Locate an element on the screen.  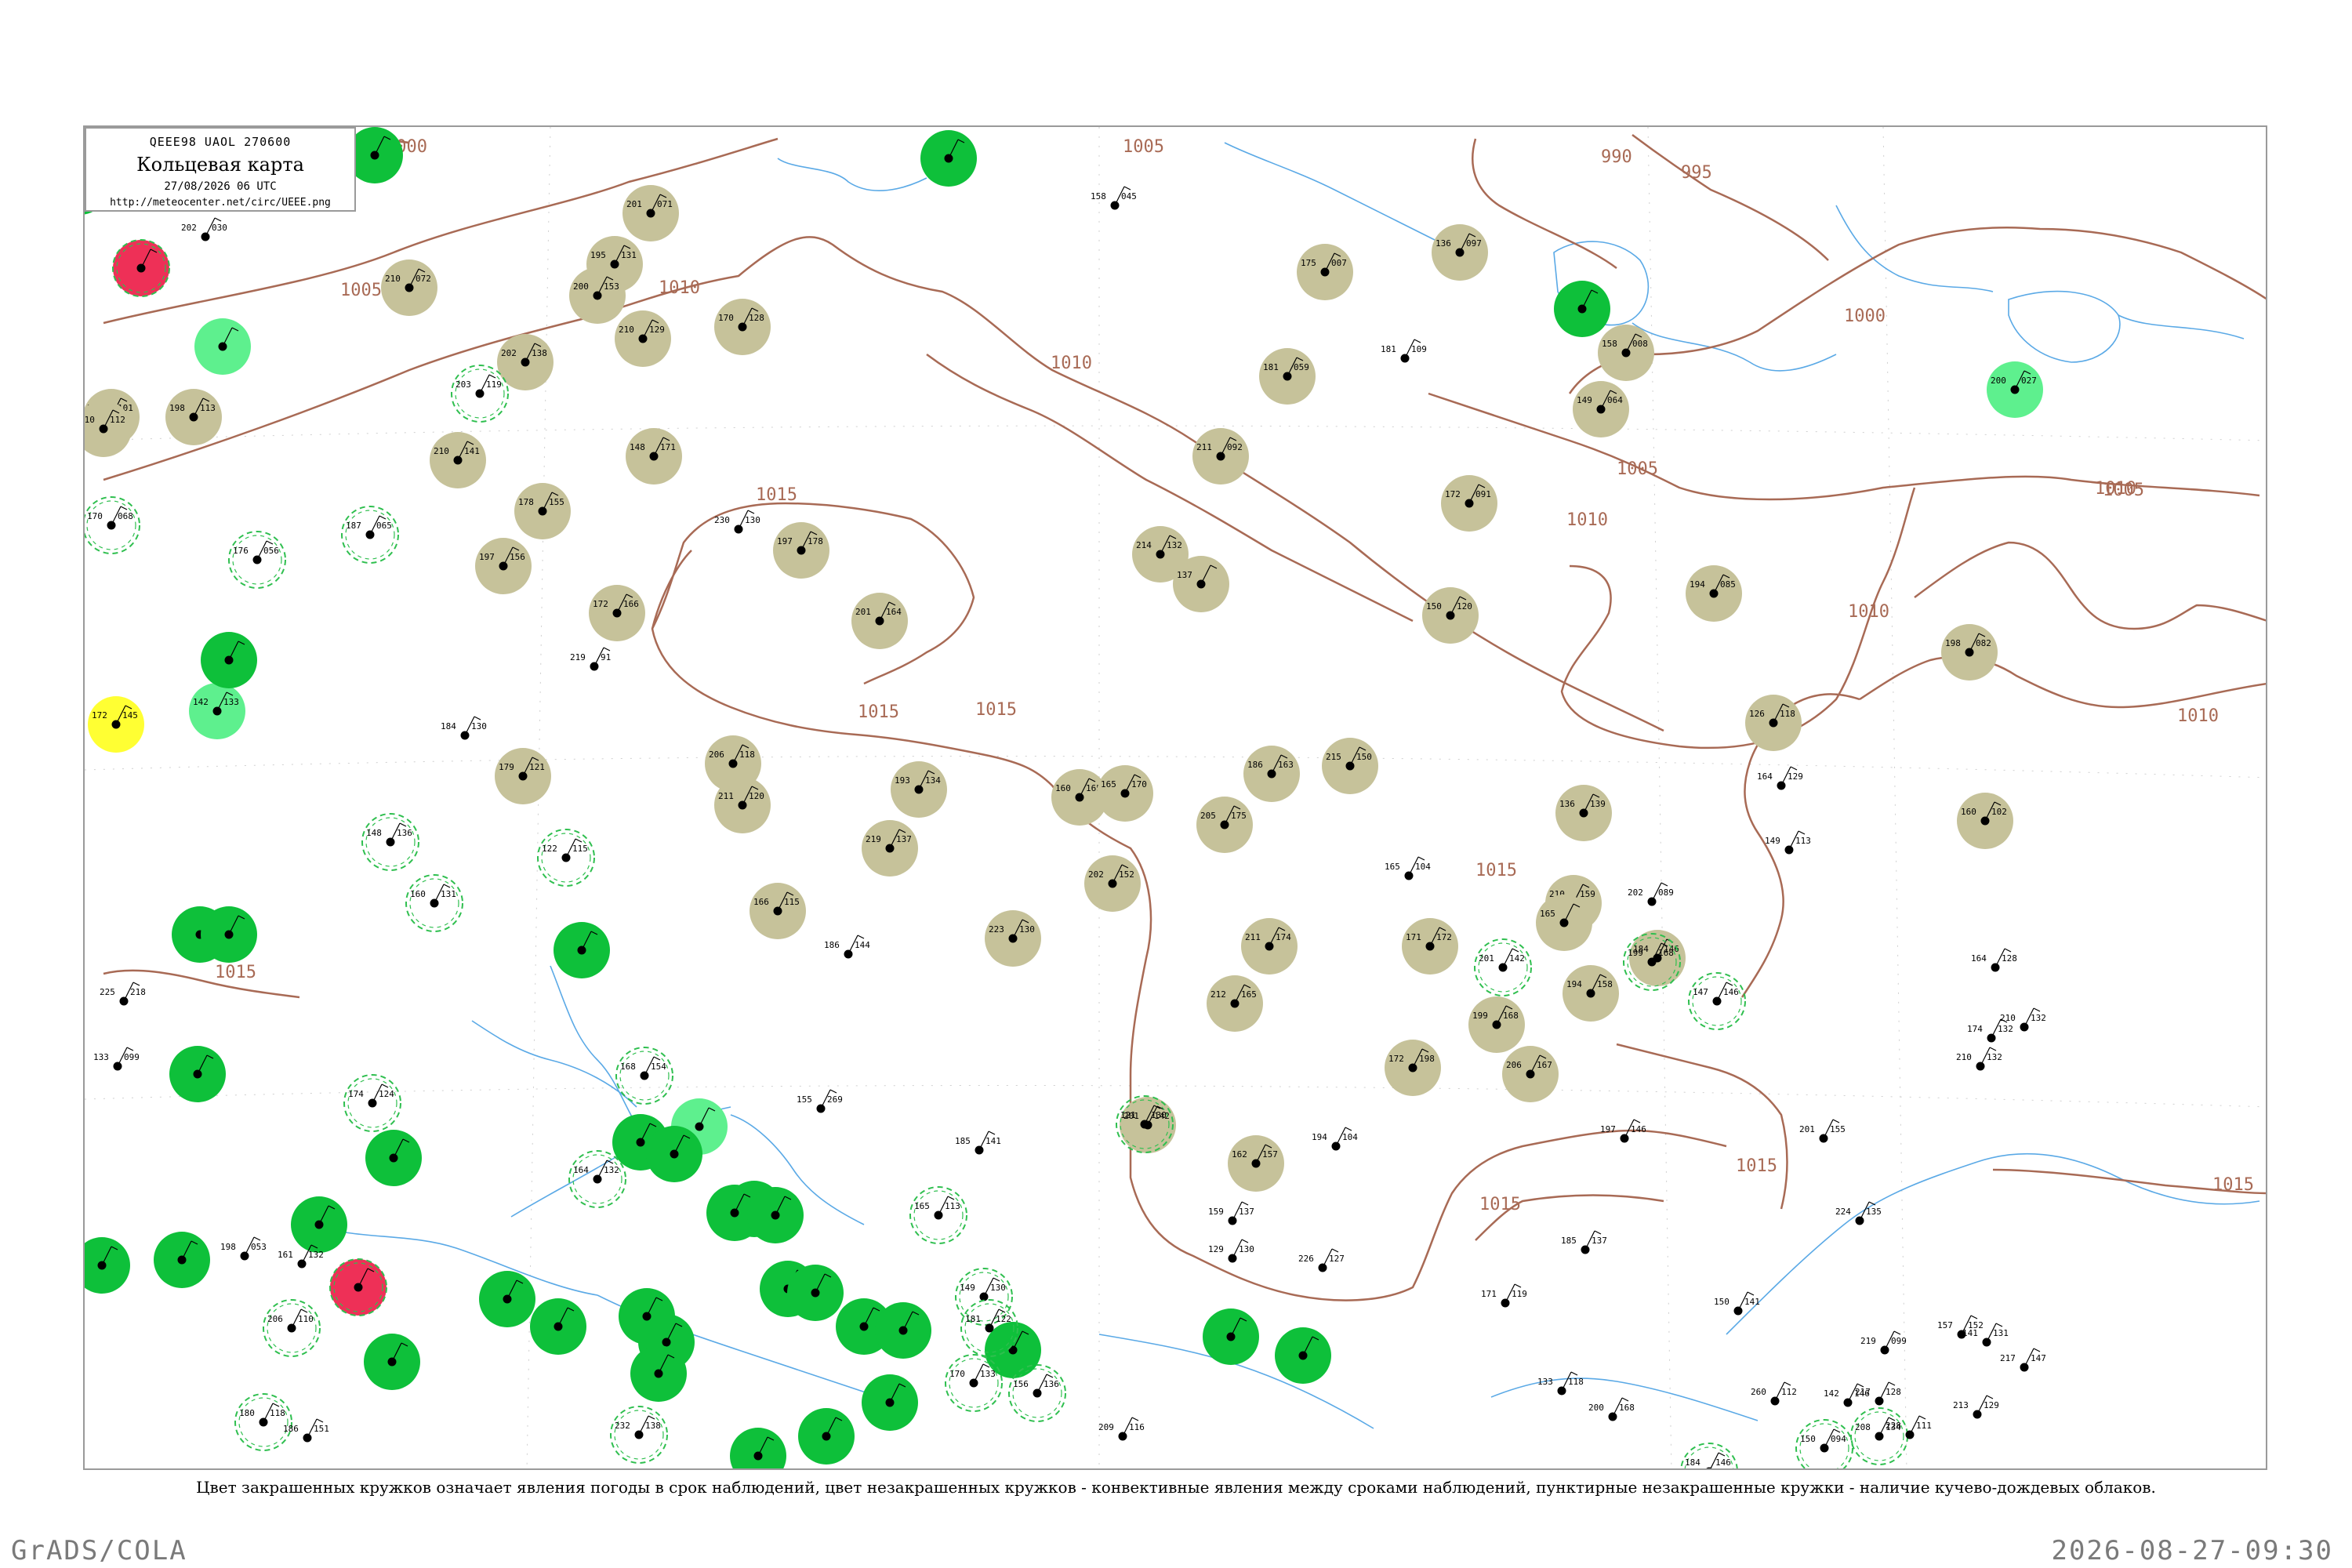
station: 137 is located at coordinates (1201, 584).